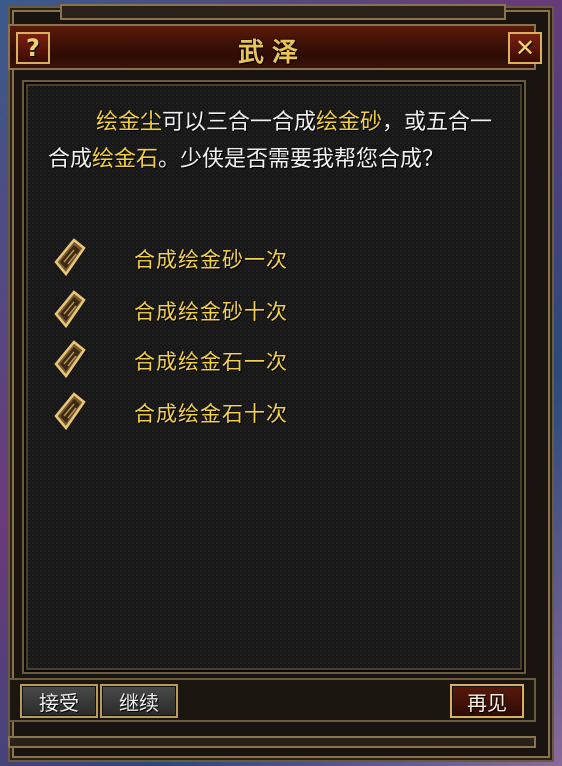 Image resolution: width=562 pixels, height=766 pixels. I want to click on option-item: 合成绘金砂十次, so click(200, 311).